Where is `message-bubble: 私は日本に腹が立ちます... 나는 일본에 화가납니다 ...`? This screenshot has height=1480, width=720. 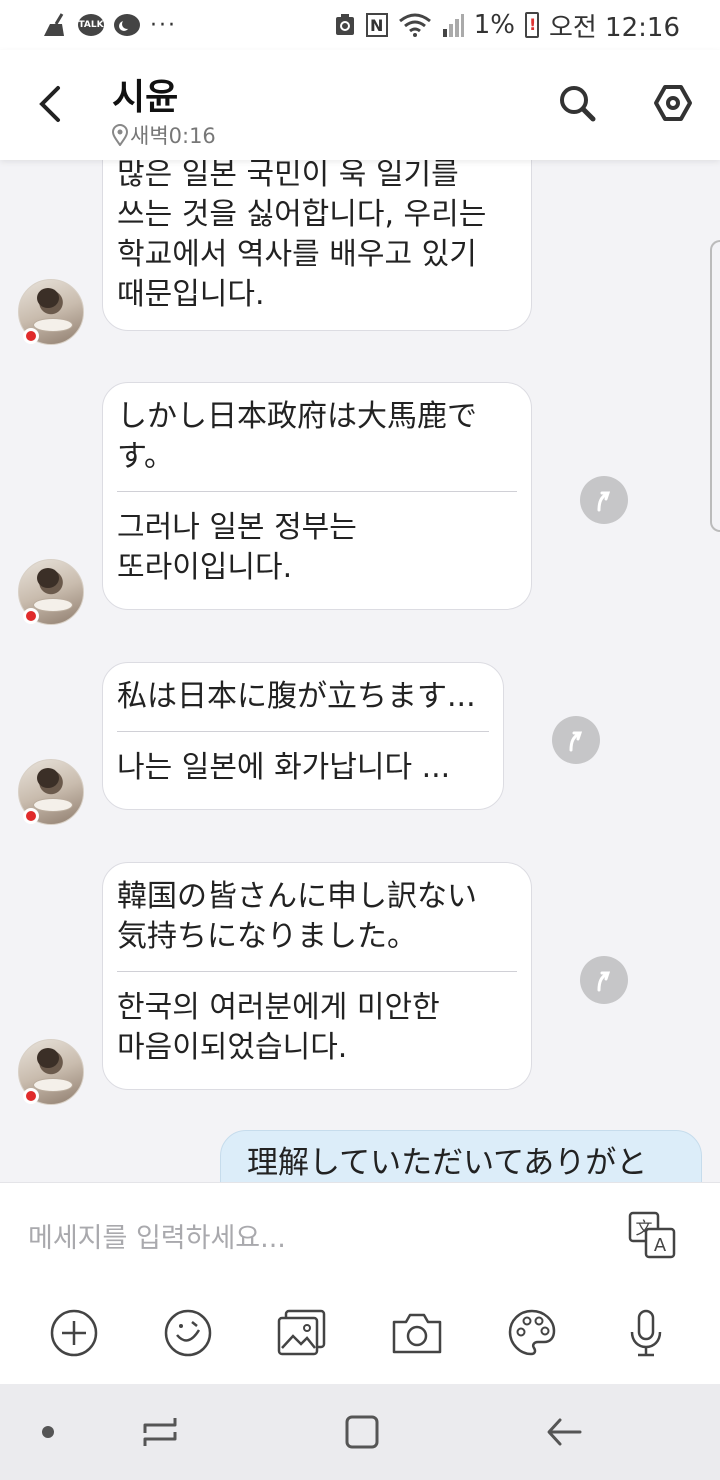 message-bubble: 私は日本に腹が立ちます... 나는 일본에 화가납니다 ... is located at coordinates (303, 736).